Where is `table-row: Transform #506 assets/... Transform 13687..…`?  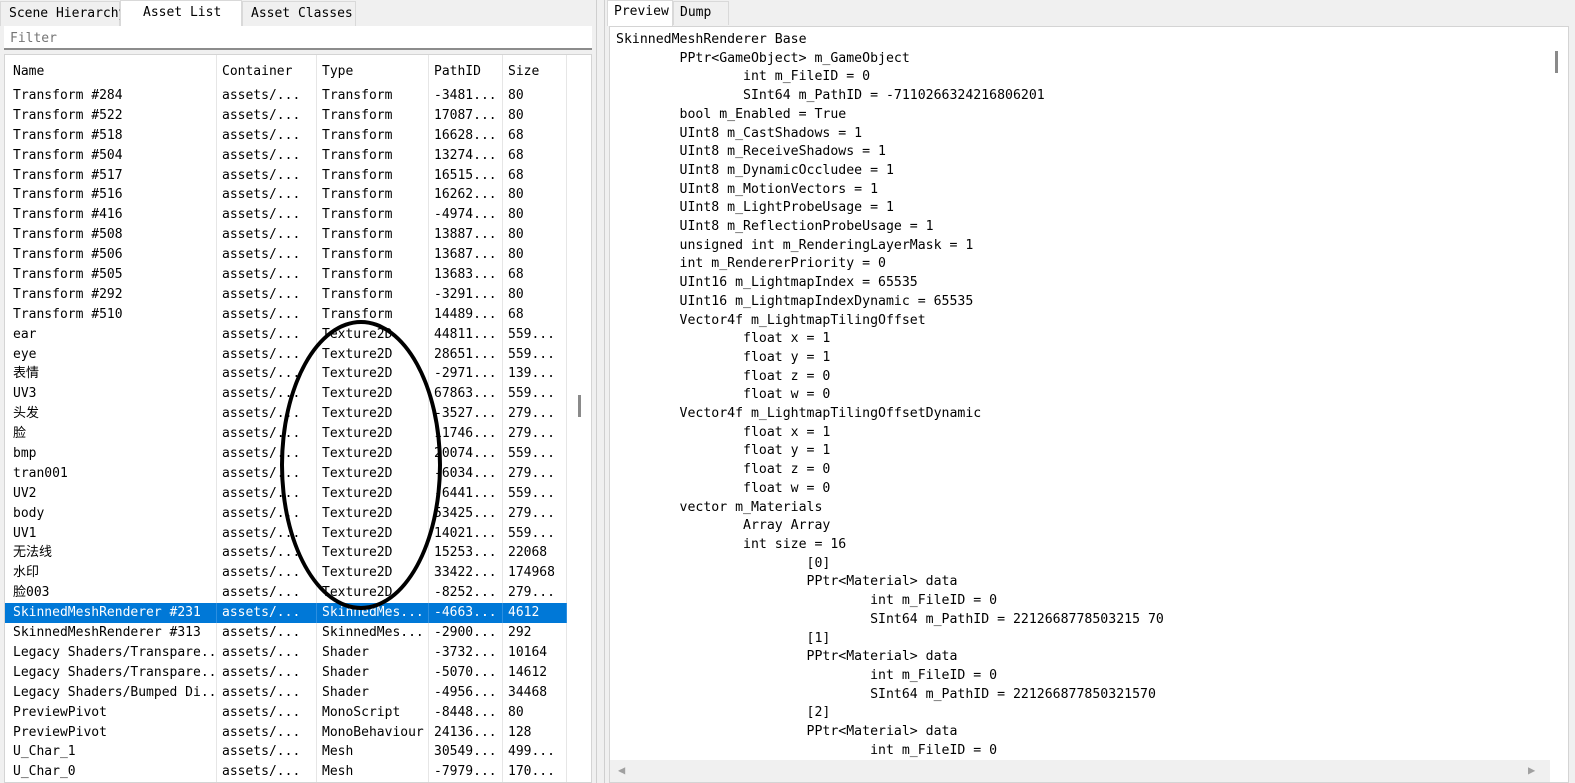 table-row: Transform #506 assets/... Transform 13687..… is located at coordinates (286, 255).